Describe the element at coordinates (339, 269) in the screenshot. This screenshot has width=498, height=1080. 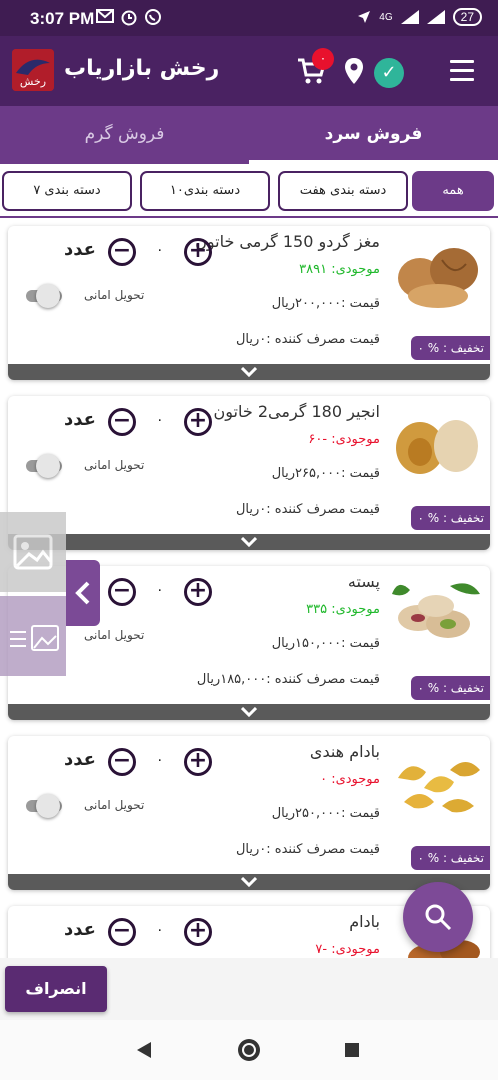
I see `product-stock: موجودی: ۳۸۹۱` at that location.